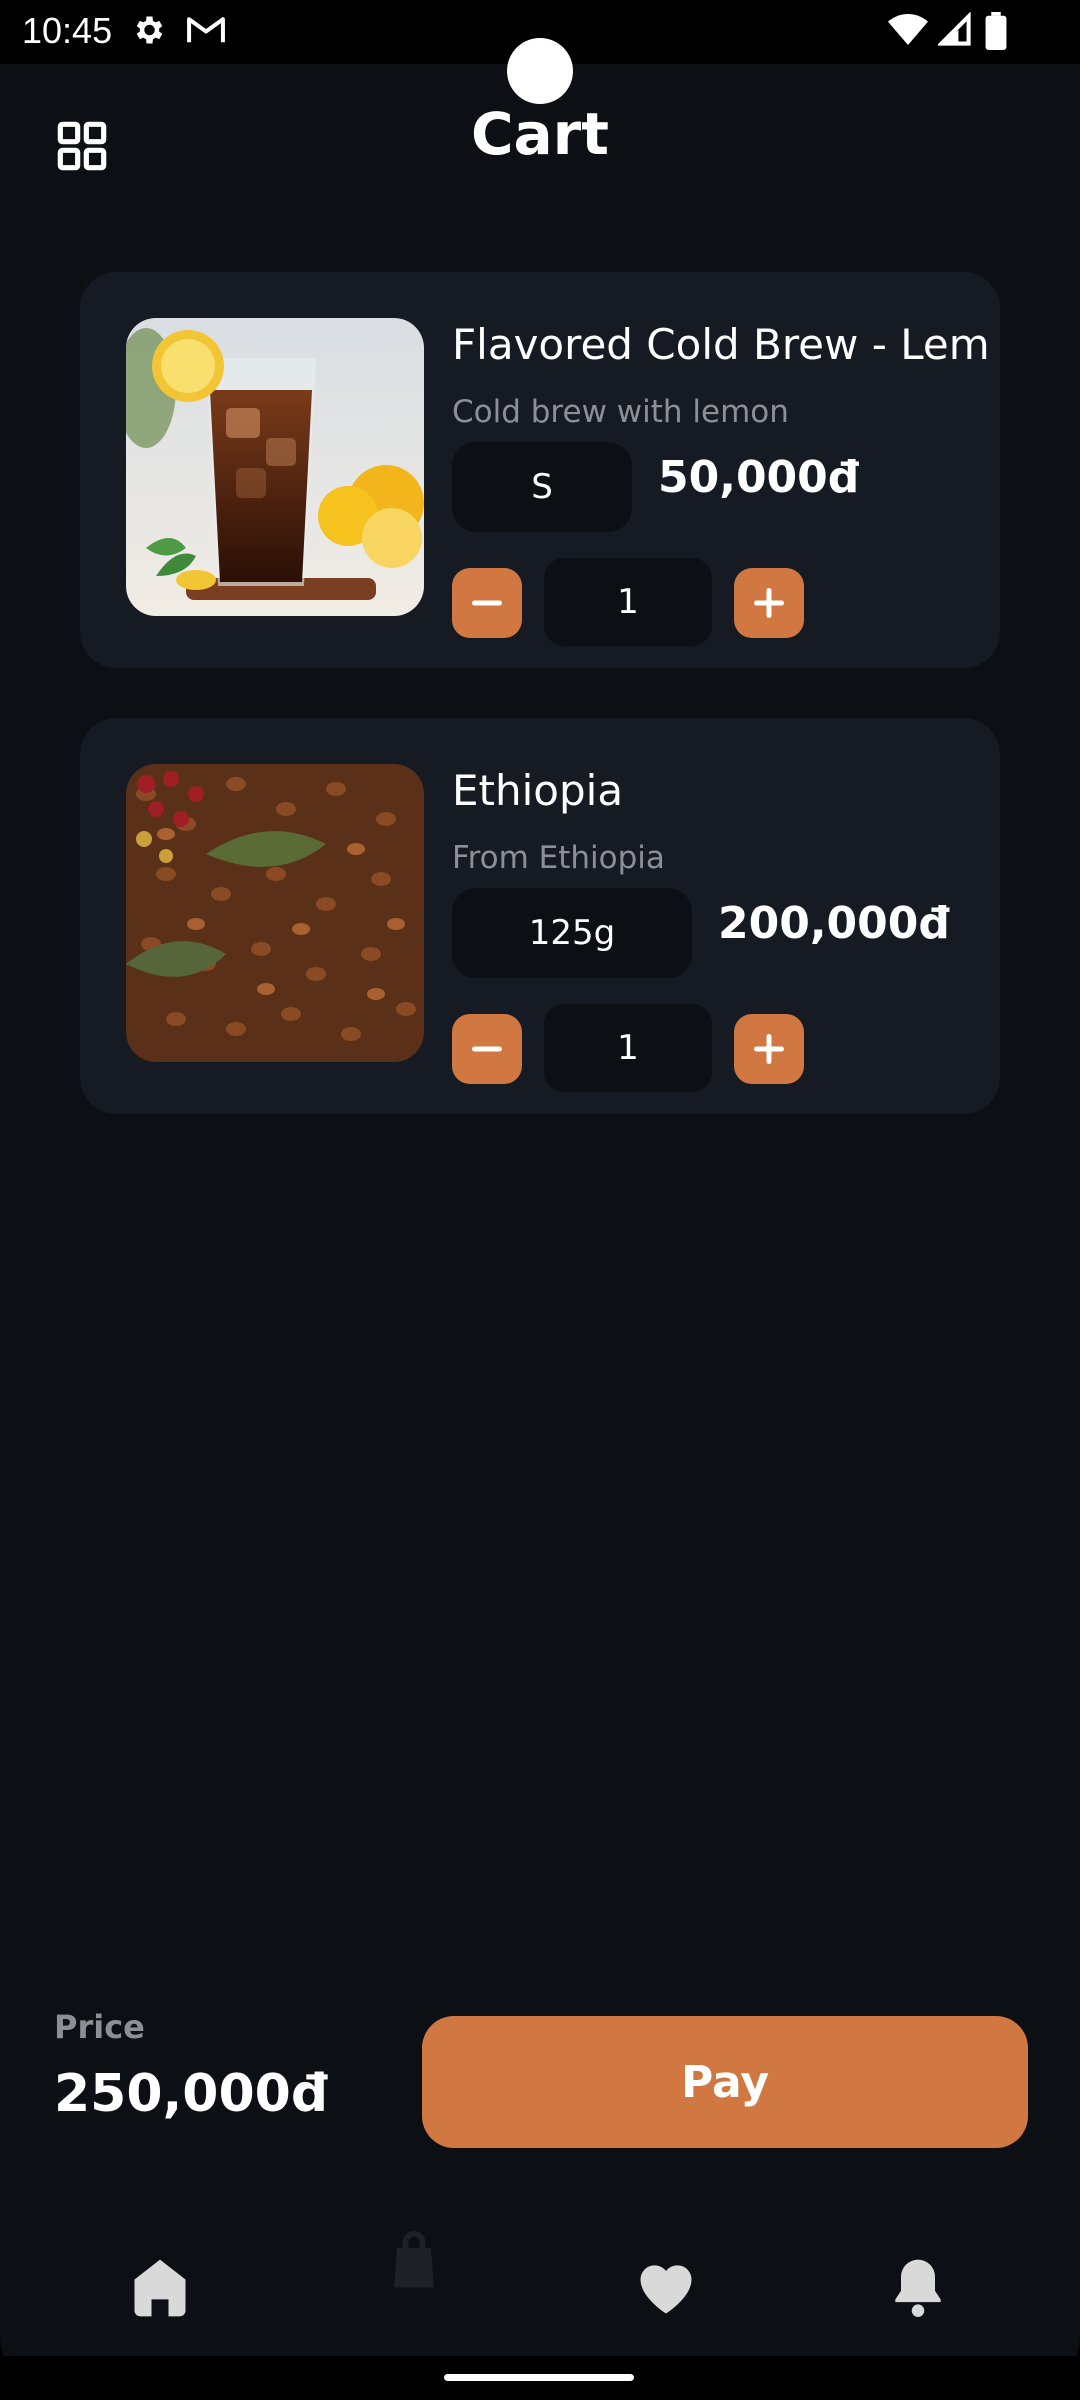  I want to click on battery-icon, so click(996, 31).